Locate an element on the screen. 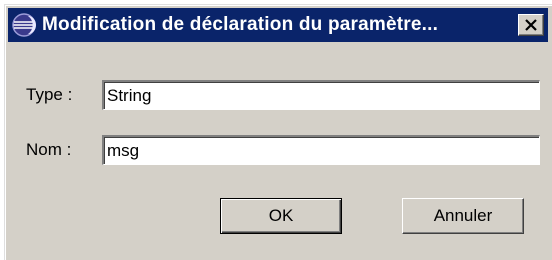 The image size is (552, 260). eclipse-icon is located at coordinates (24, 25).